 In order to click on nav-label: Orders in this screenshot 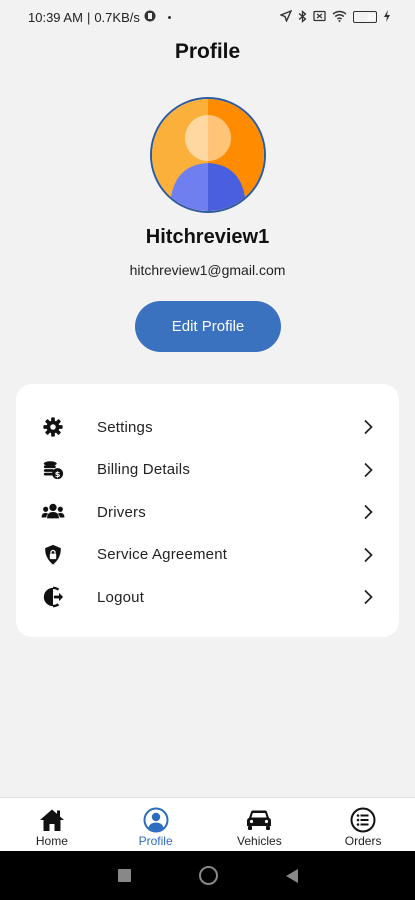, I will do `click(363, 841)`.